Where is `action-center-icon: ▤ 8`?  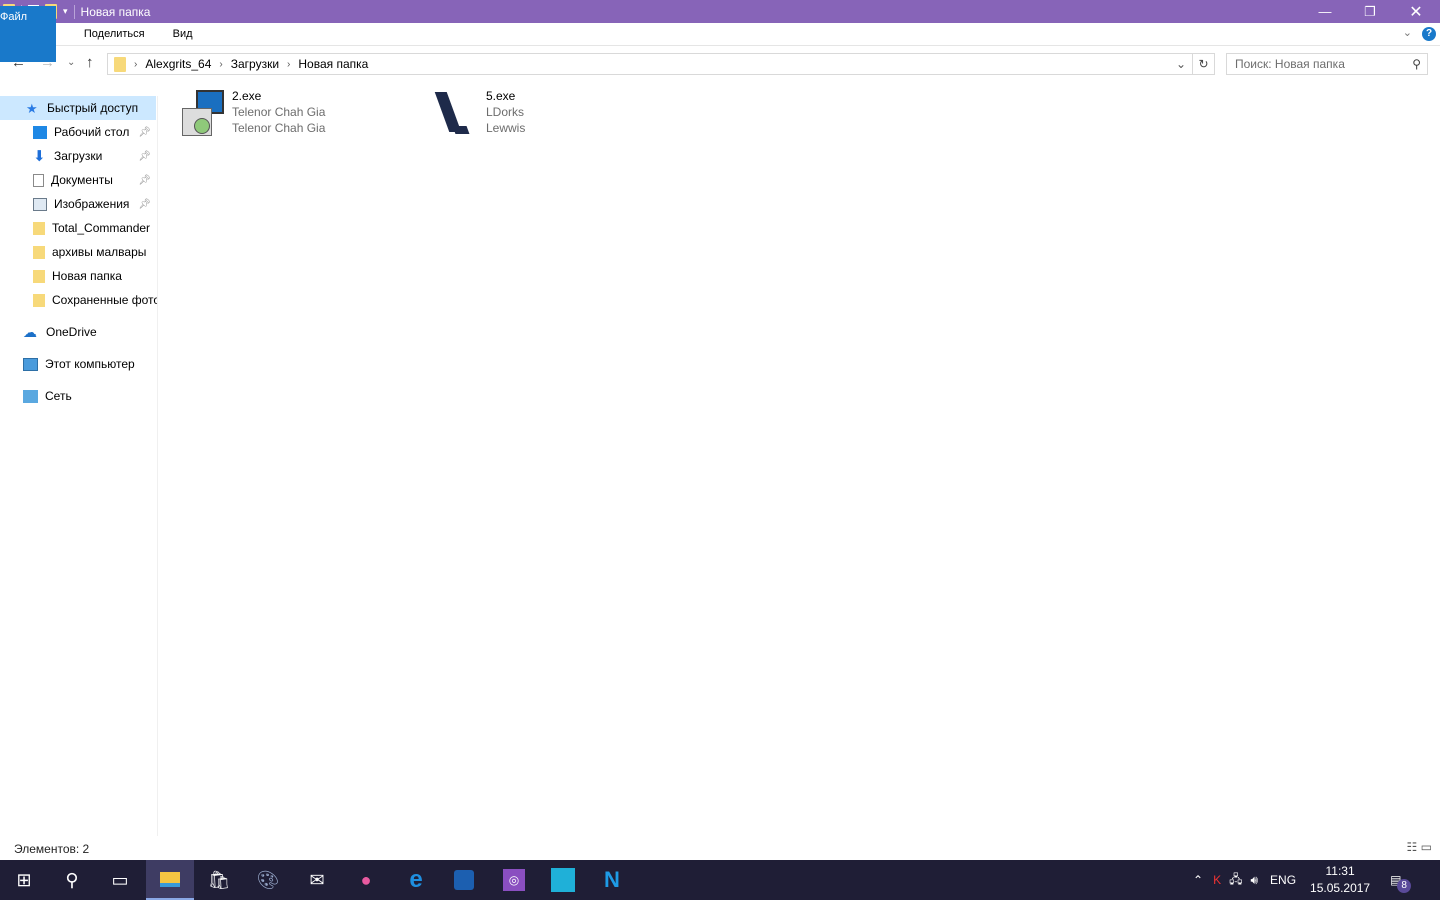 action-center-icon: ▤ 8 is located at coordinates (1401, 883).